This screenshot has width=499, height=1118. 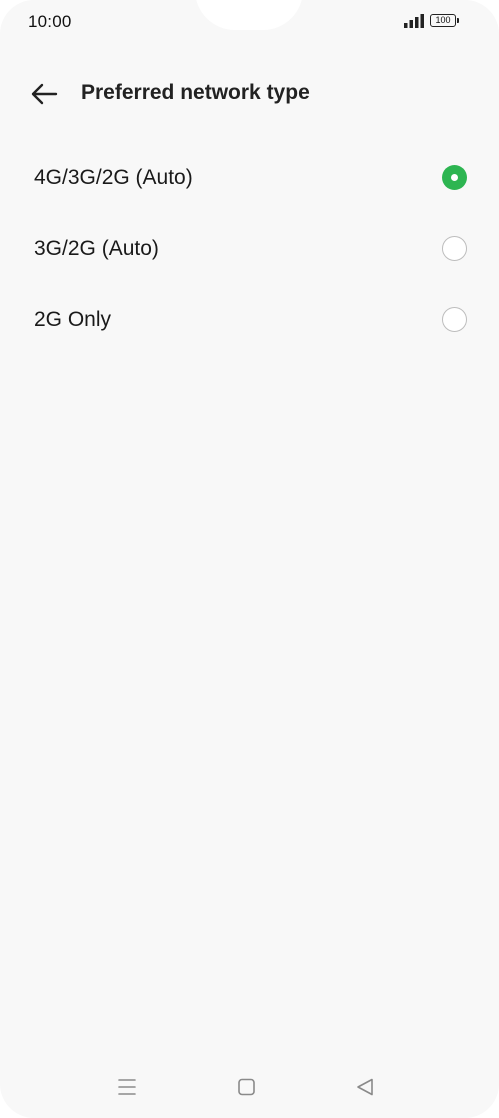 I want to click on battery-icon: 100, so click(x=443, y=20).